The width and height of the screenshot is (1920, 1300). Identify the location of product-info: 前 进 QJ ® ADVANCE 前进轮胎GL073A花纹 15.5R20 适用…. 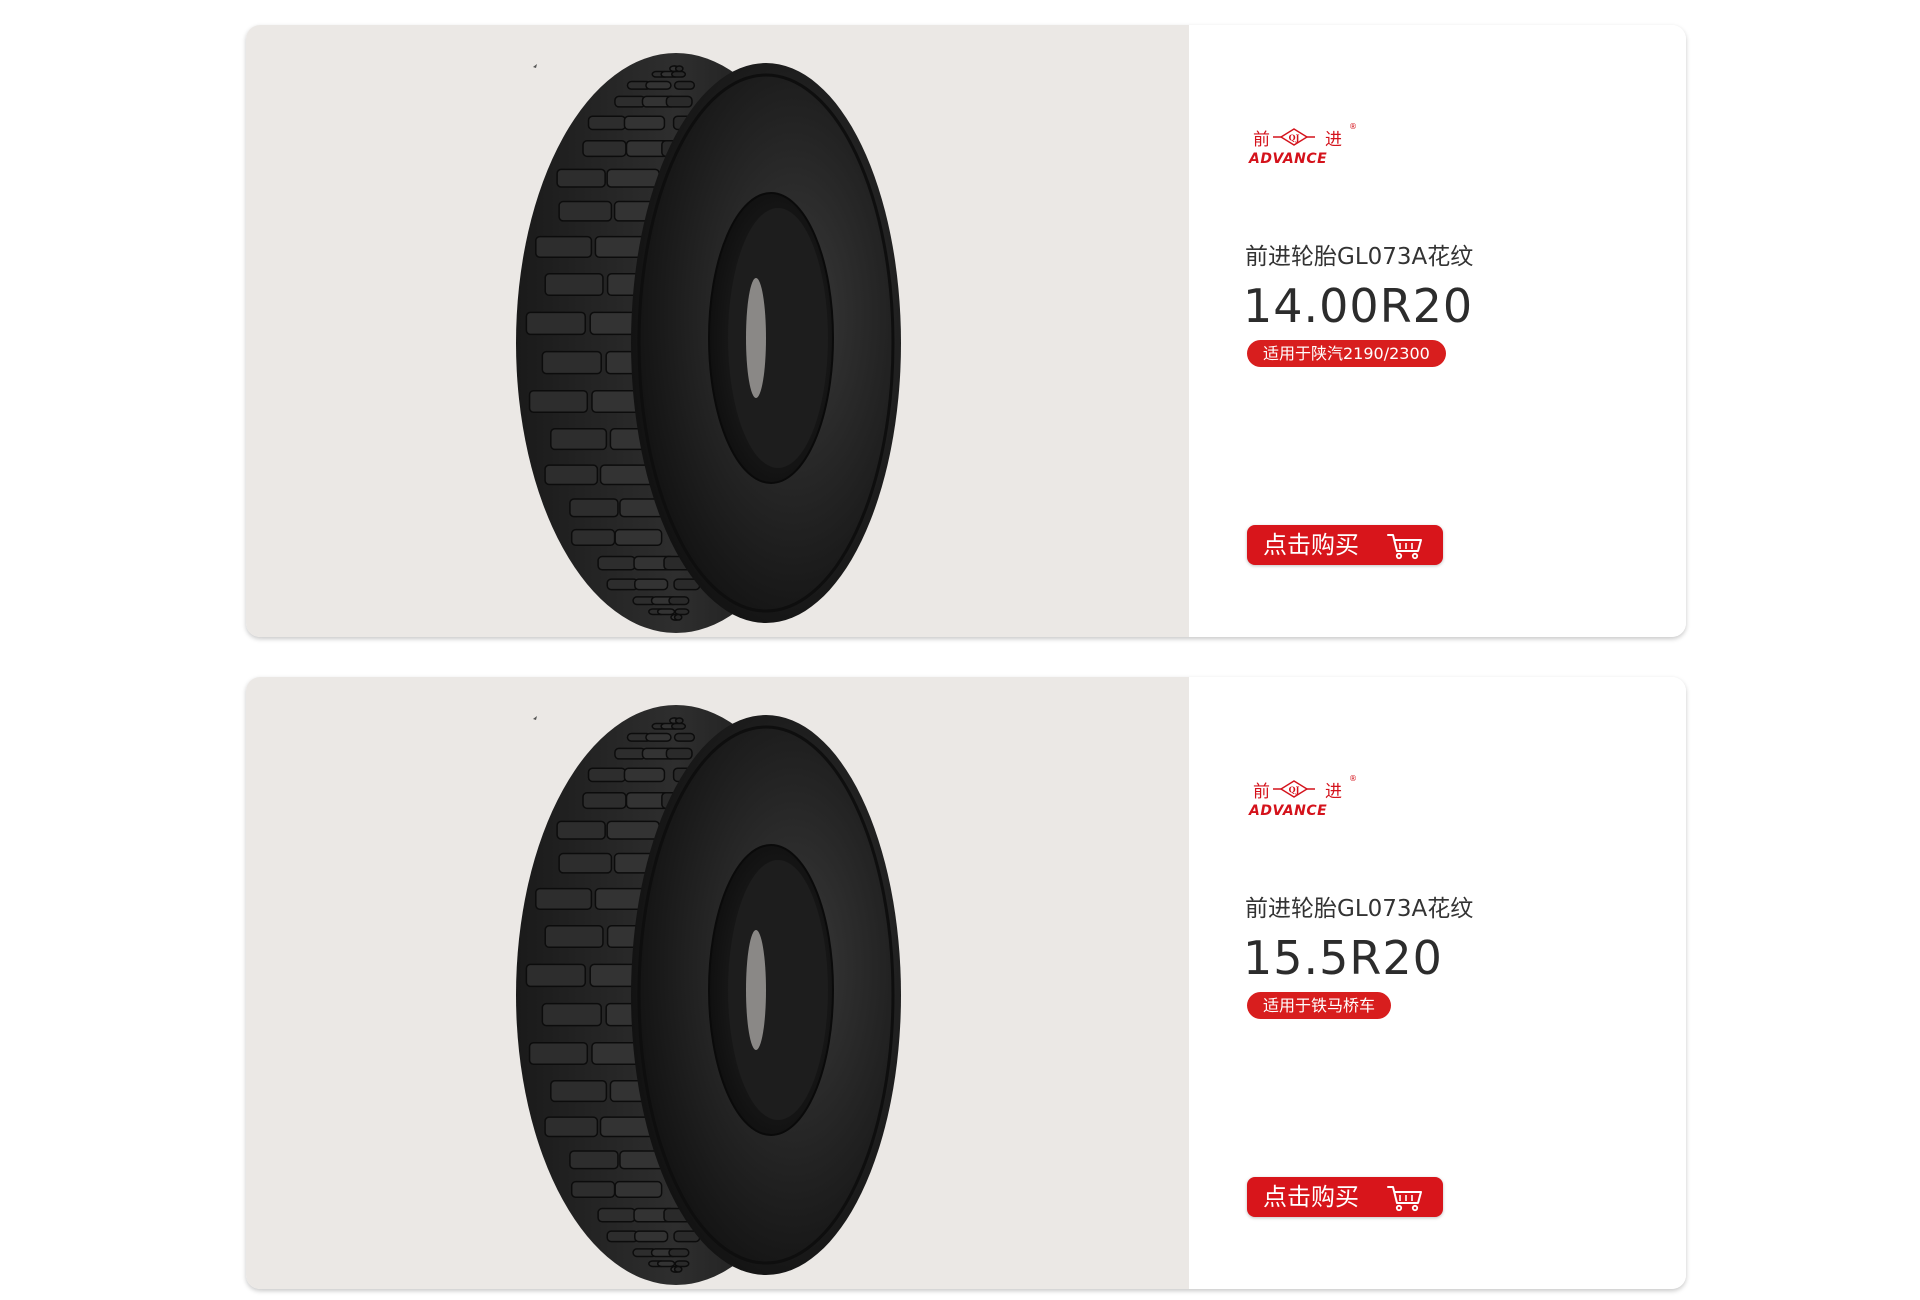
(1437, 983).